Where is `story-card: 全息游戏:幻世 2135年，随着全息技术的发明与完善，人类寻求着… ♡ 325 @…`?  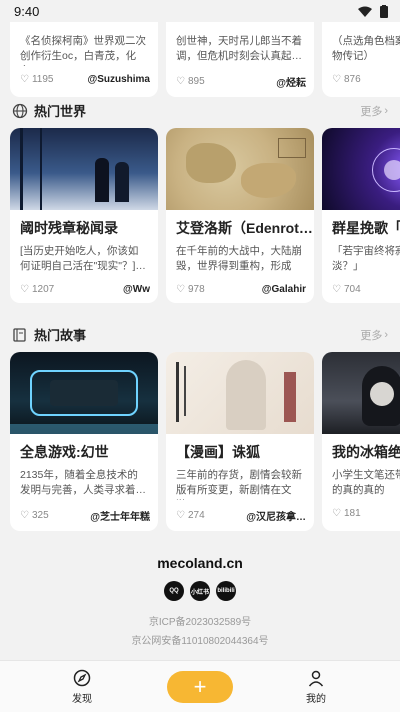
story-card: 全息游戏:幻世 2135年，随着全息技术的发明与完善，人类寻求着… ♡ 325 @… is located at coordinates (84, 441).